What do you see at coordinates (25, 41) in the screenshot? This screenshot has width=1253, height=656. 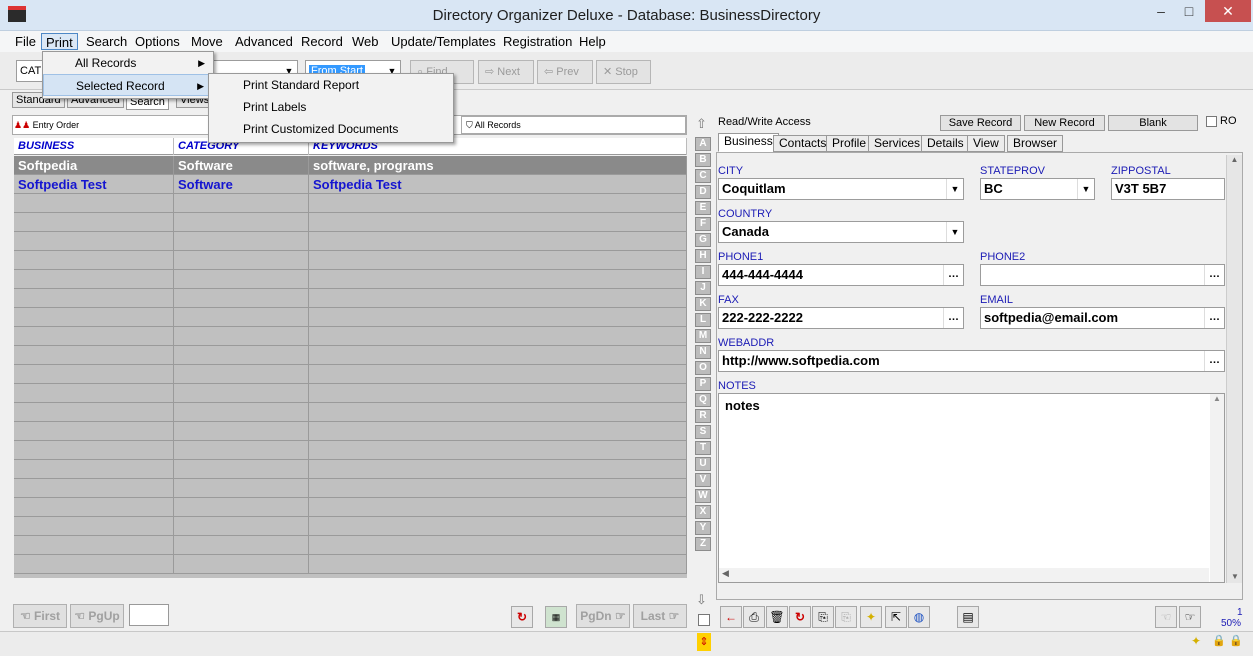 I see `menu-file: File` at bounding box center [25, 41].